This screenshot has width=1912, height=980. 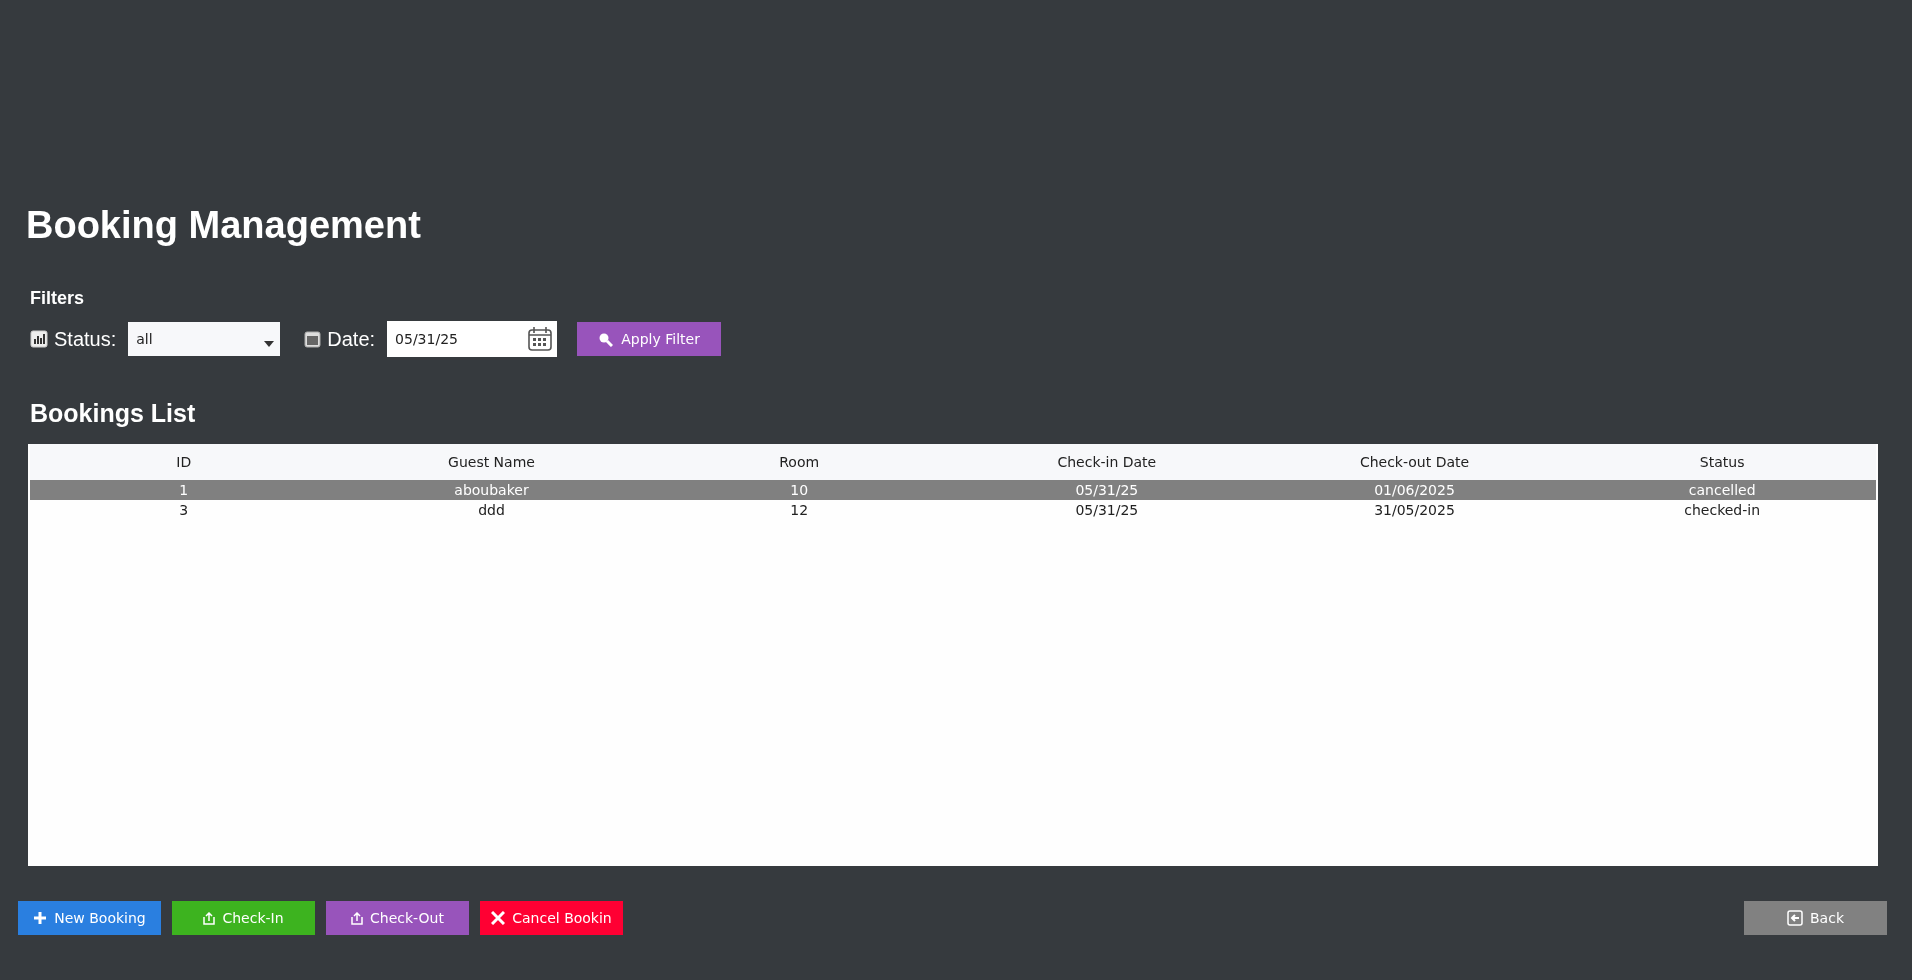 I want to click on table-cell-text: checked-in, so click(x=1722, y=510).